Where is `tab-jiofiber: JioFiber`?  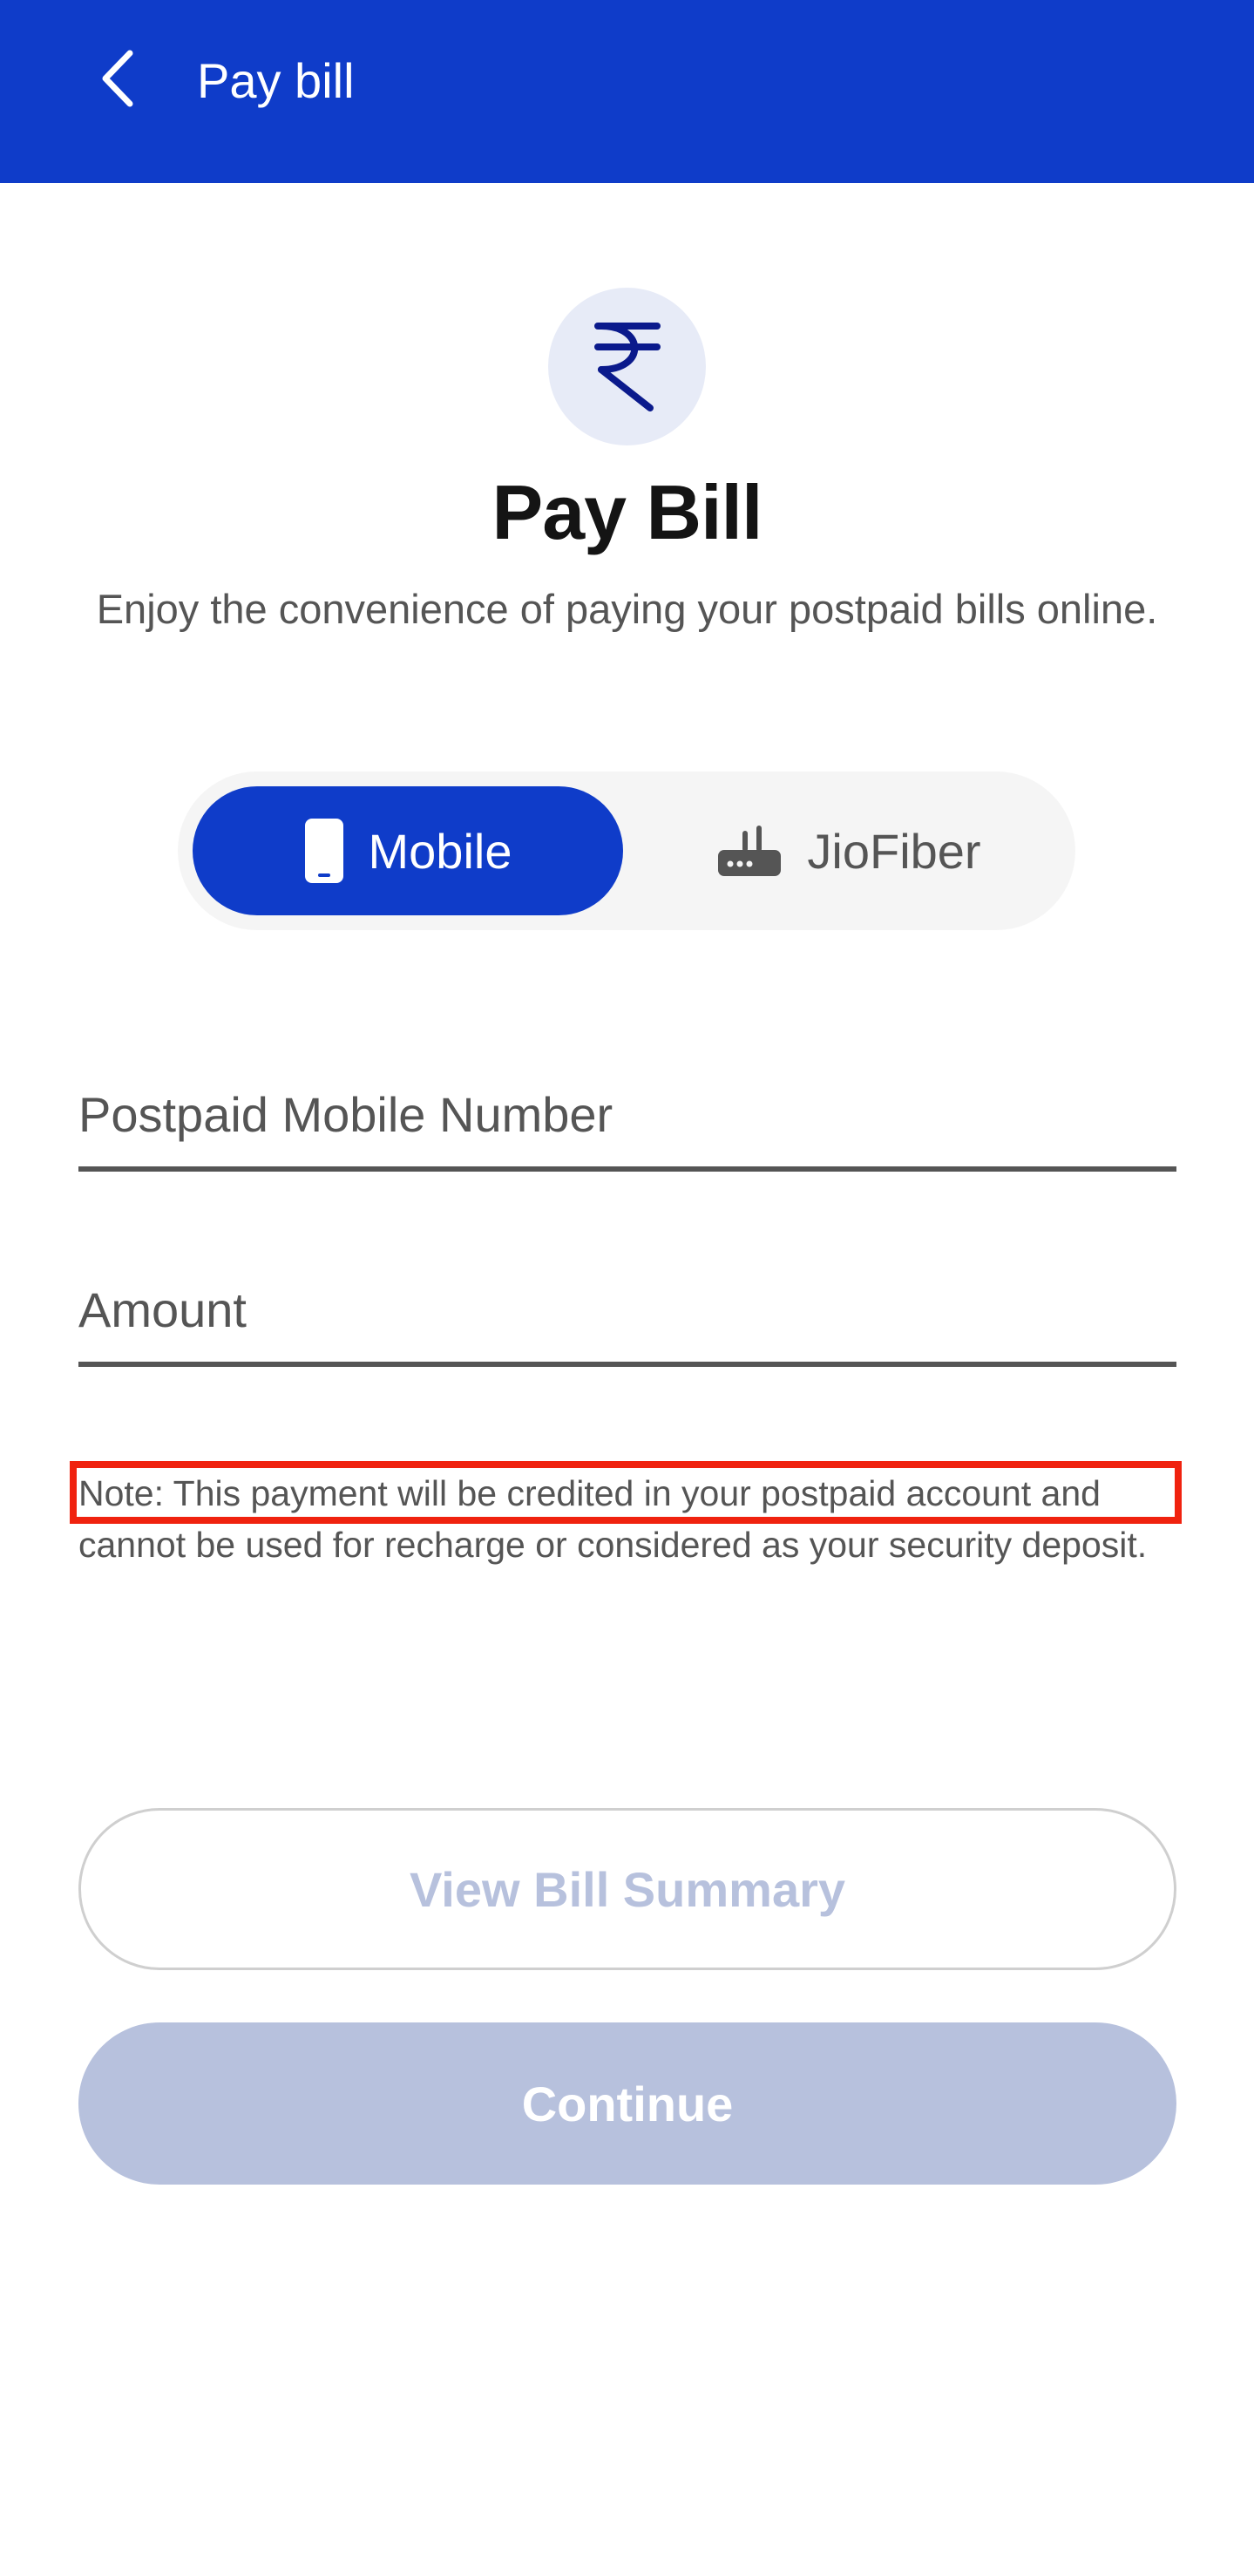
tab-jiofiber: JioFiber is located at coordinates (849, 850).